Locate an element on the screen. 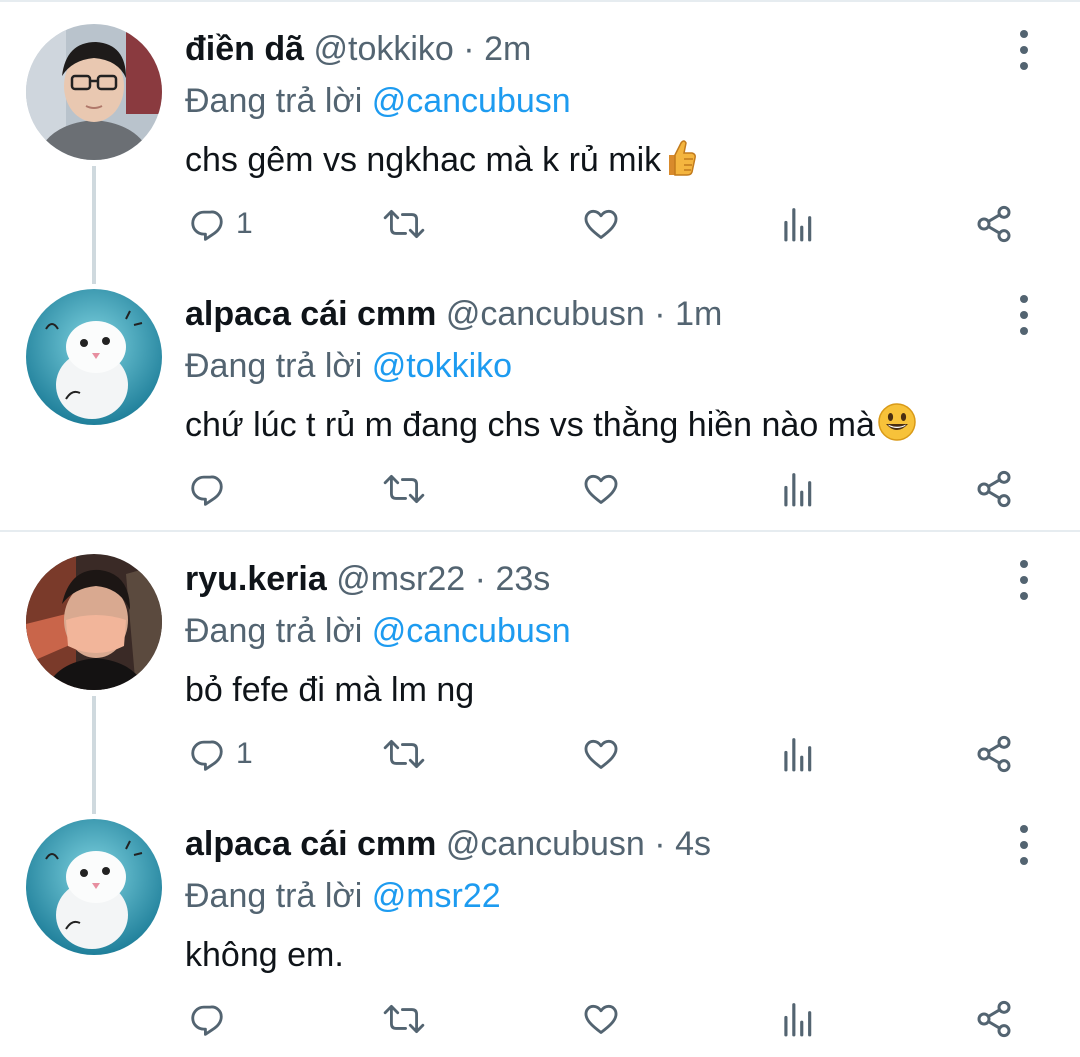 Image resolution: width=1080 pixels, height=1057 pixels. tweet-text: bỏ fefe đi mà lm ng is located at coordinates (329, 690).